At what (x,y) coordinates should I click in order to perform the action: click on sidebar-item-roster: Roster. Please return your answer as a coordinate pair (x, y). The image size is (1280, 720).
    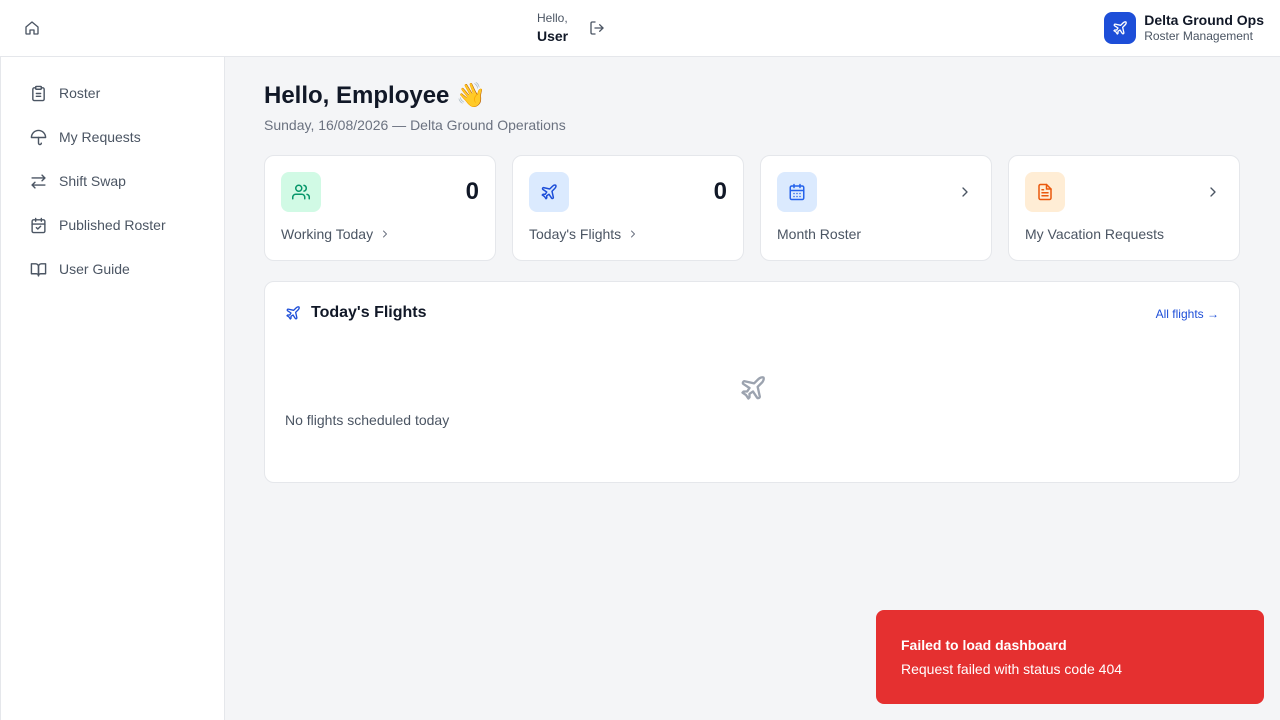
    Looking at the image, I should click on (64, 93).